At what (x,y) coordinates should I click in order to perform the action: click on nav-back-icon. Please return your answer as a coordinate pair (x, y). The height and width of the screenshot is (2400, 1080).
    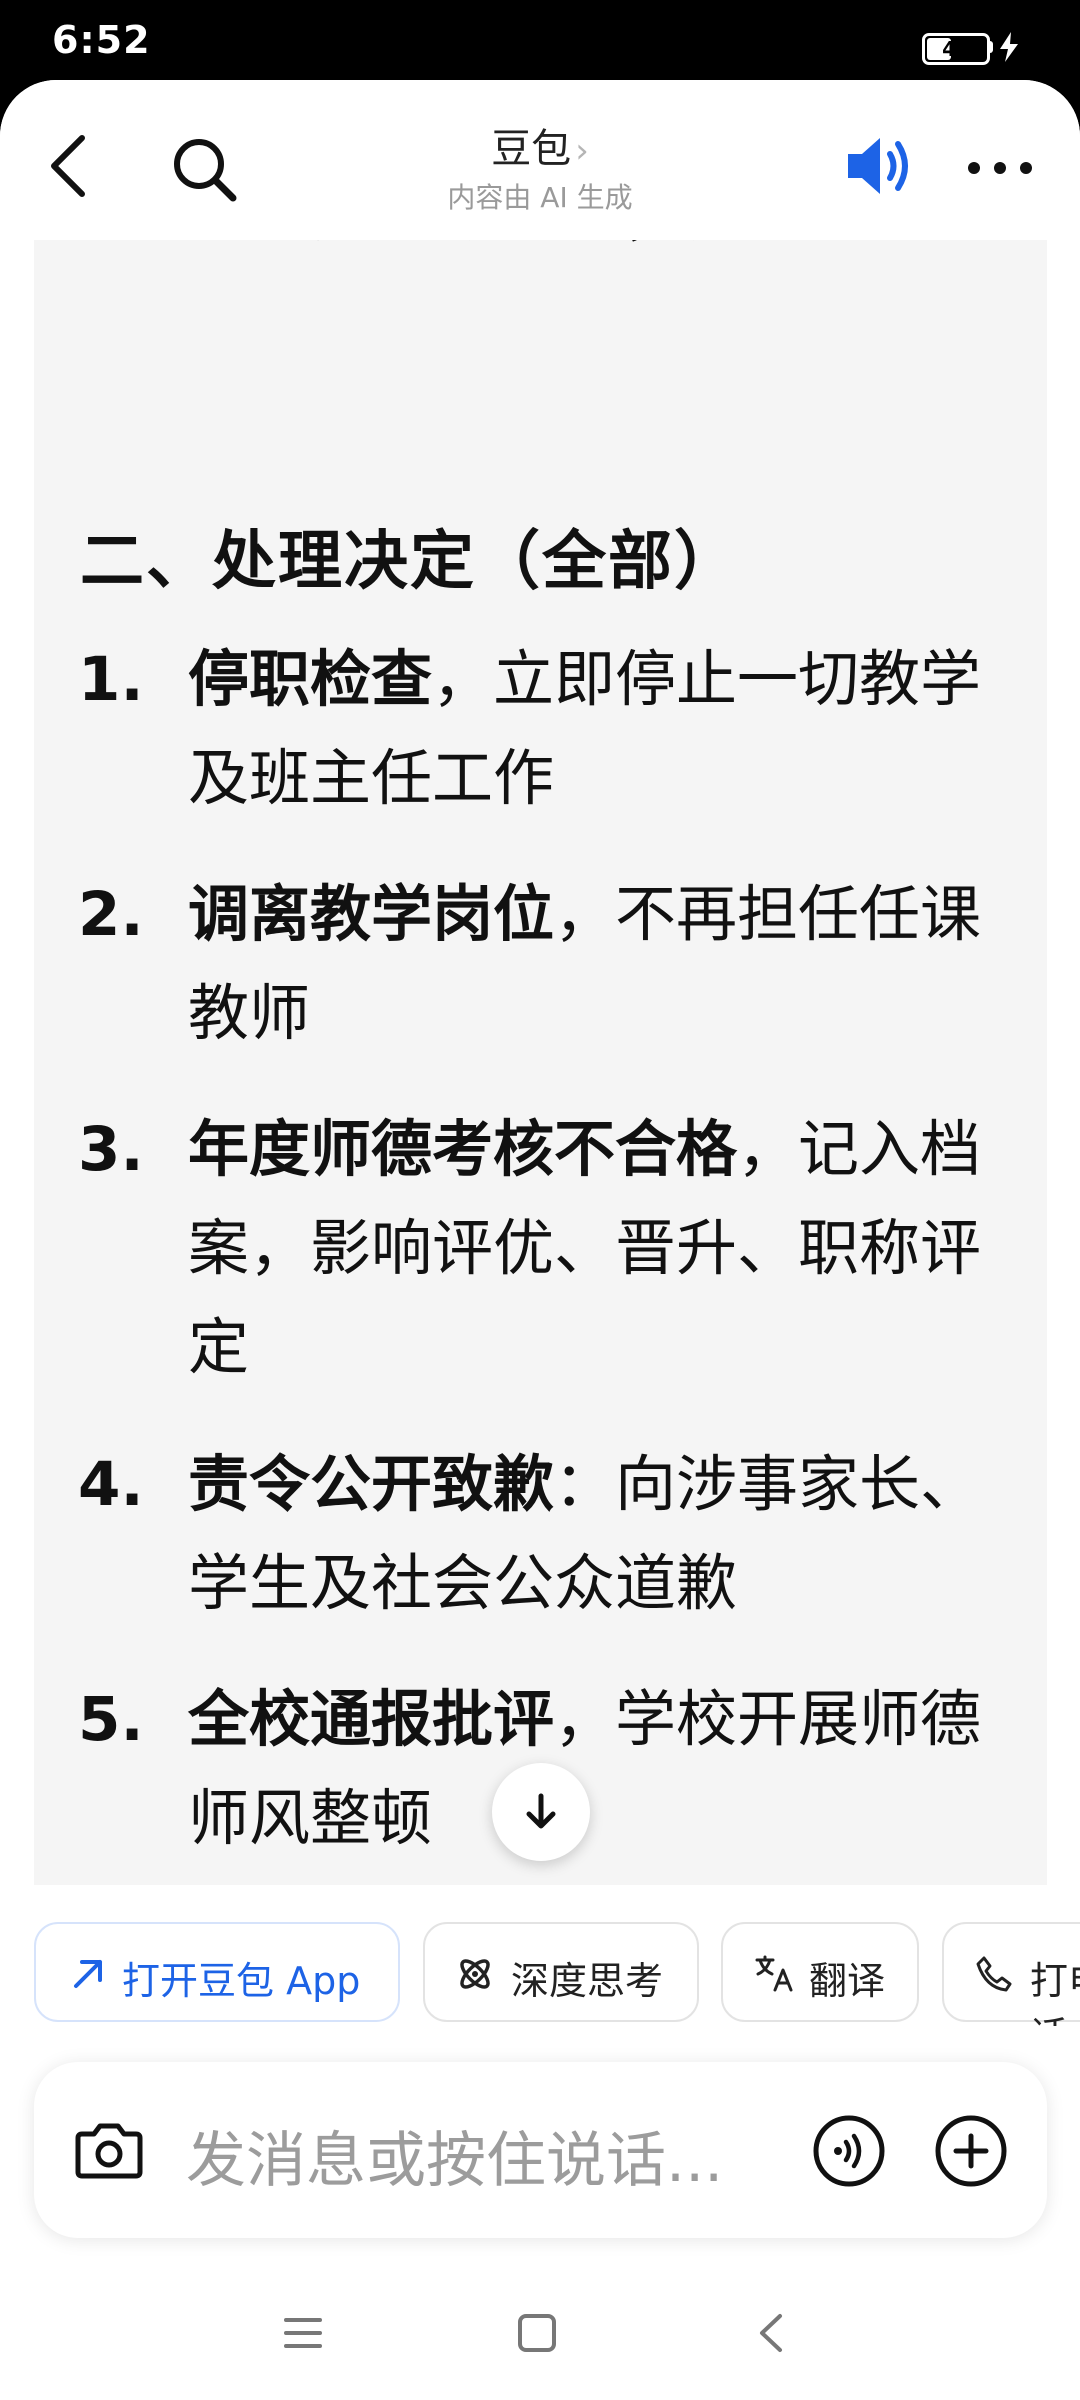
    Looking at the image, I should click on (771, 2333).